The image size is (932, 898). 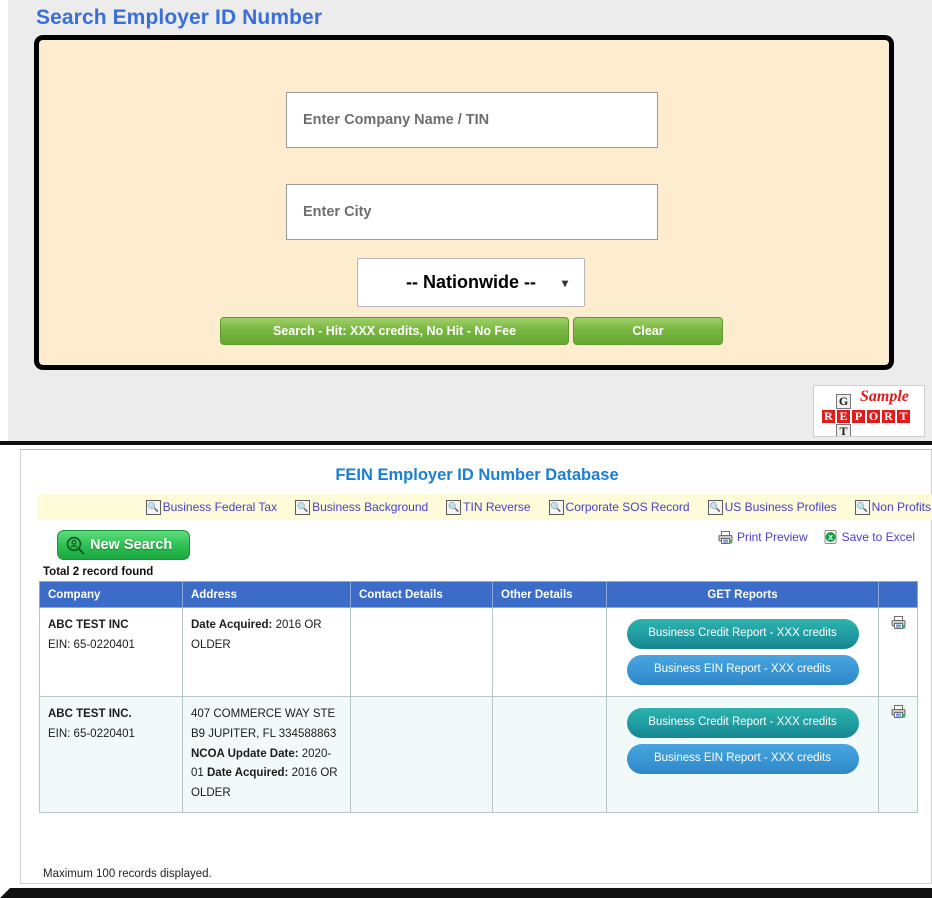 What do you see at coordinates (266, 594) in the screenshot?
I see `column-header-address: Address` at bounding box center [266, 594].